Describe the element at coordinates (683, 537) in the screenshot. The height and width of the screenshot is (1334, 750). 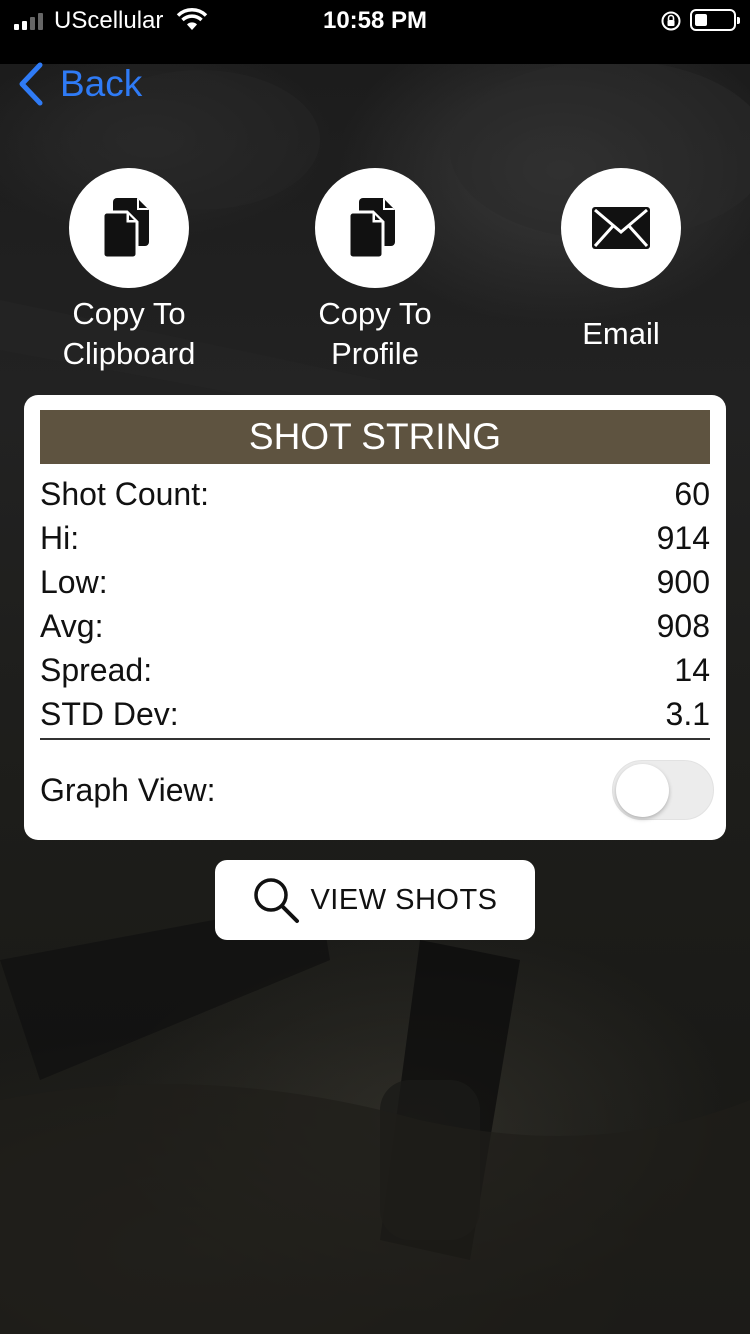
I see `stat-value: 914` at that location.